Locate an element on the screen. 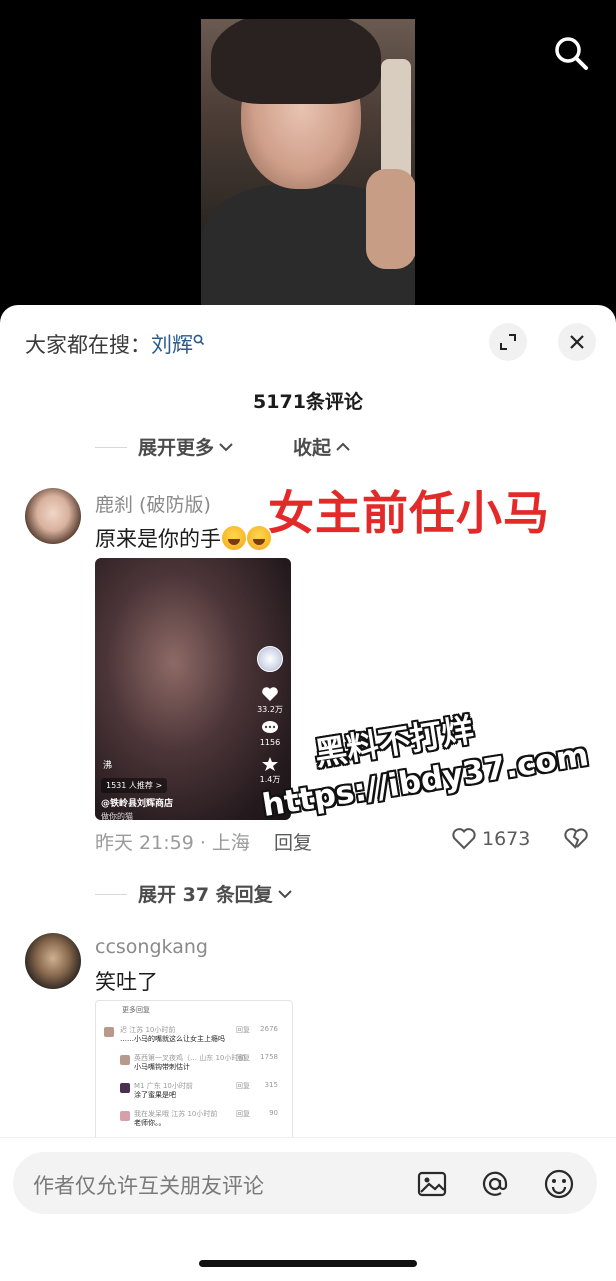 The image size is (616, 1281). emoji-icon is located at coordinates (559, 1184).